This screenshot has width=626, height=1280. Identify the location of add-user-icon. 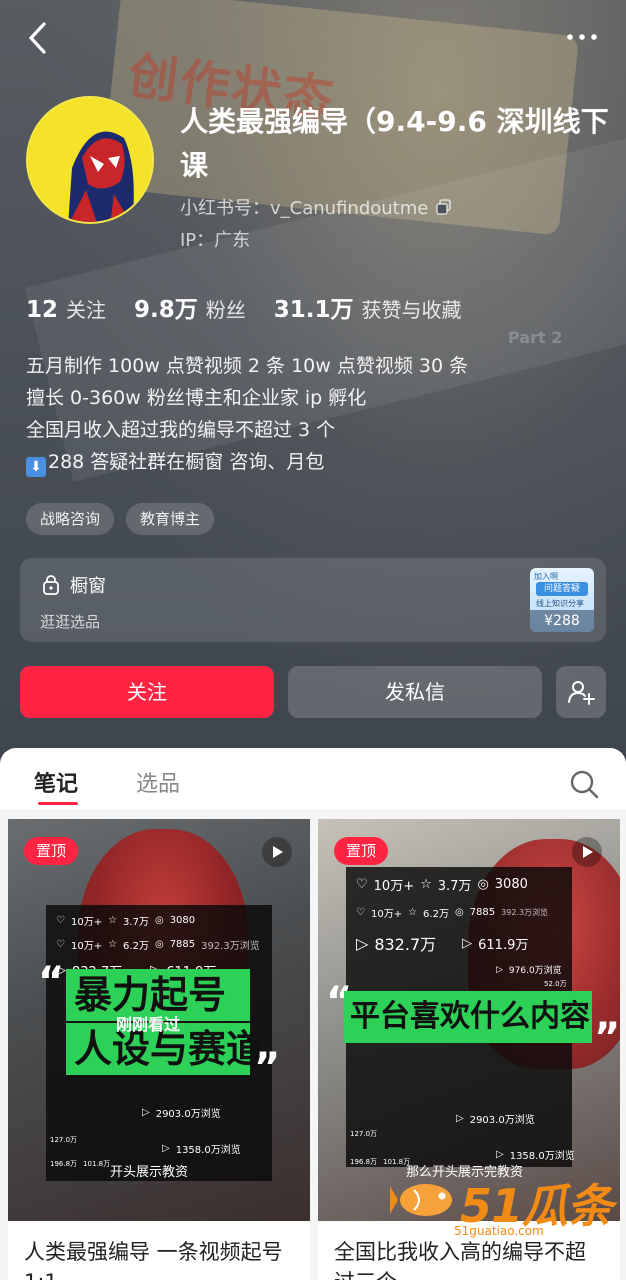
(581, 693).